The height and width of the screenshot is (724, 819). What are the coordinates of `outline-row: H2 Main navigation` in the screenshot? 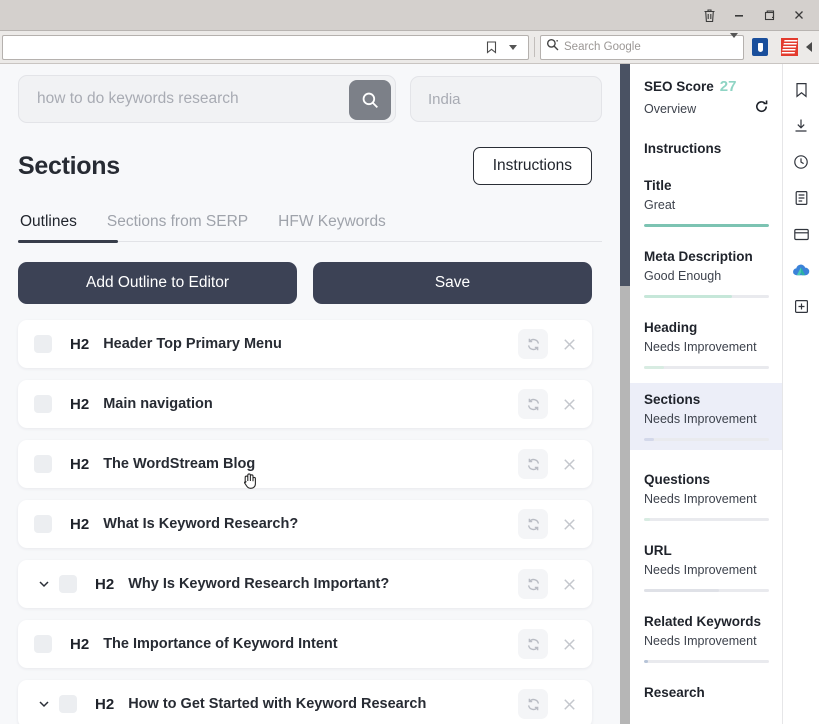 It's located at (305, 404).